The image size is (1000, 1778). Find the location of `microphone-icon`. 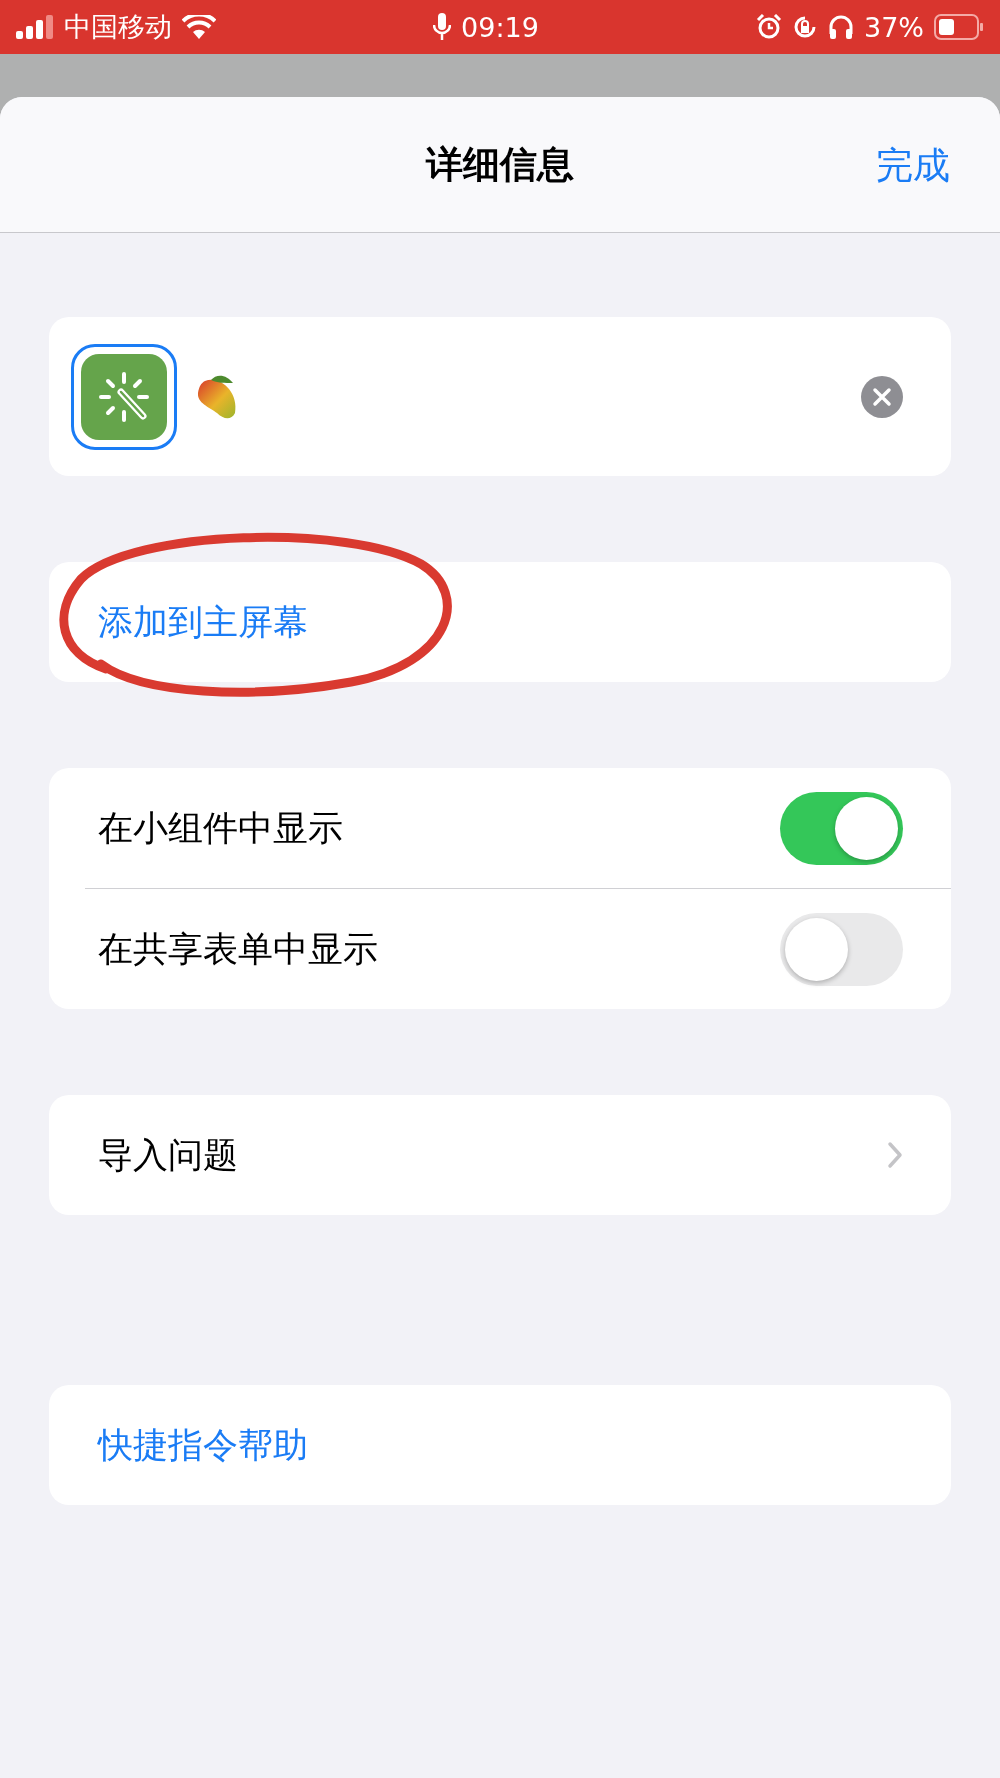

microphone-icon is located at coordinates (442, 27).